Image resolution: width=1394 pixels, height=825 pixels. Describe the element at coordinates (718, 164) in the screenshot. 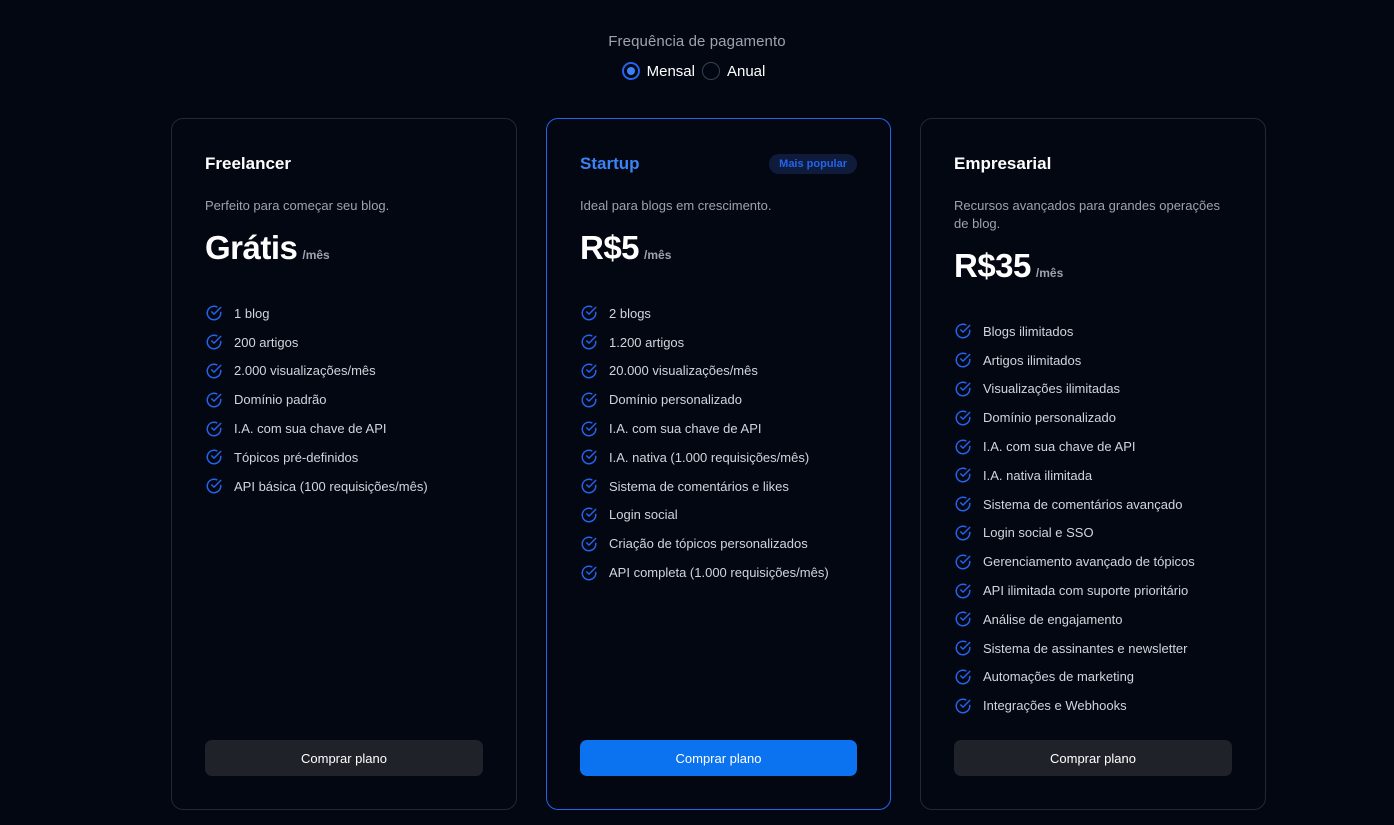

I see `plan-header: Startup Mais popular` at that location.